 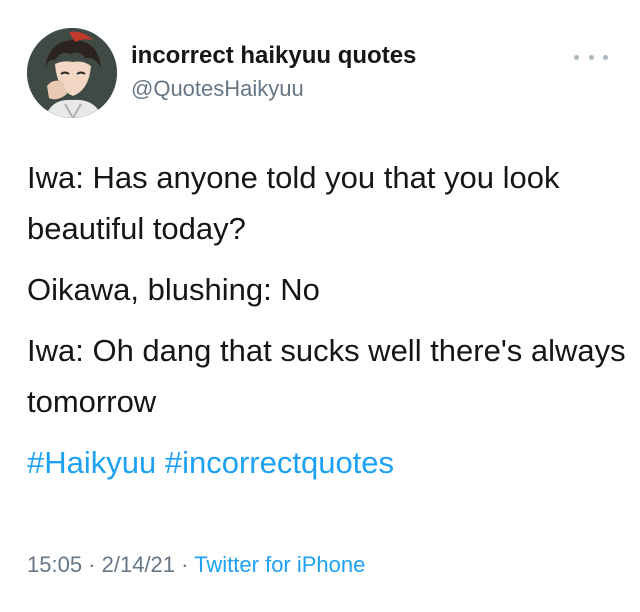 I want to click on avatar-illustration, so click(x=72, y=73).